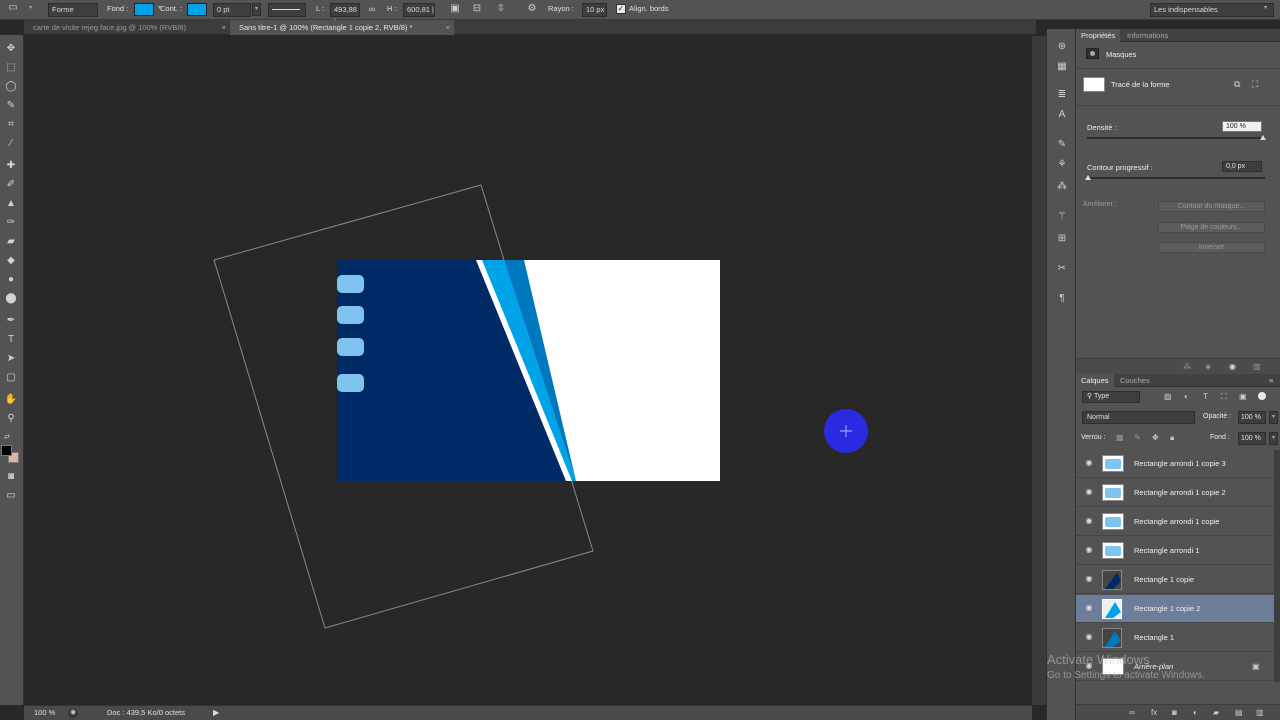 The height and width of the screenshot is (720, 1280). I want to click on add-mask-icon: ◙, so click(1174, 712).